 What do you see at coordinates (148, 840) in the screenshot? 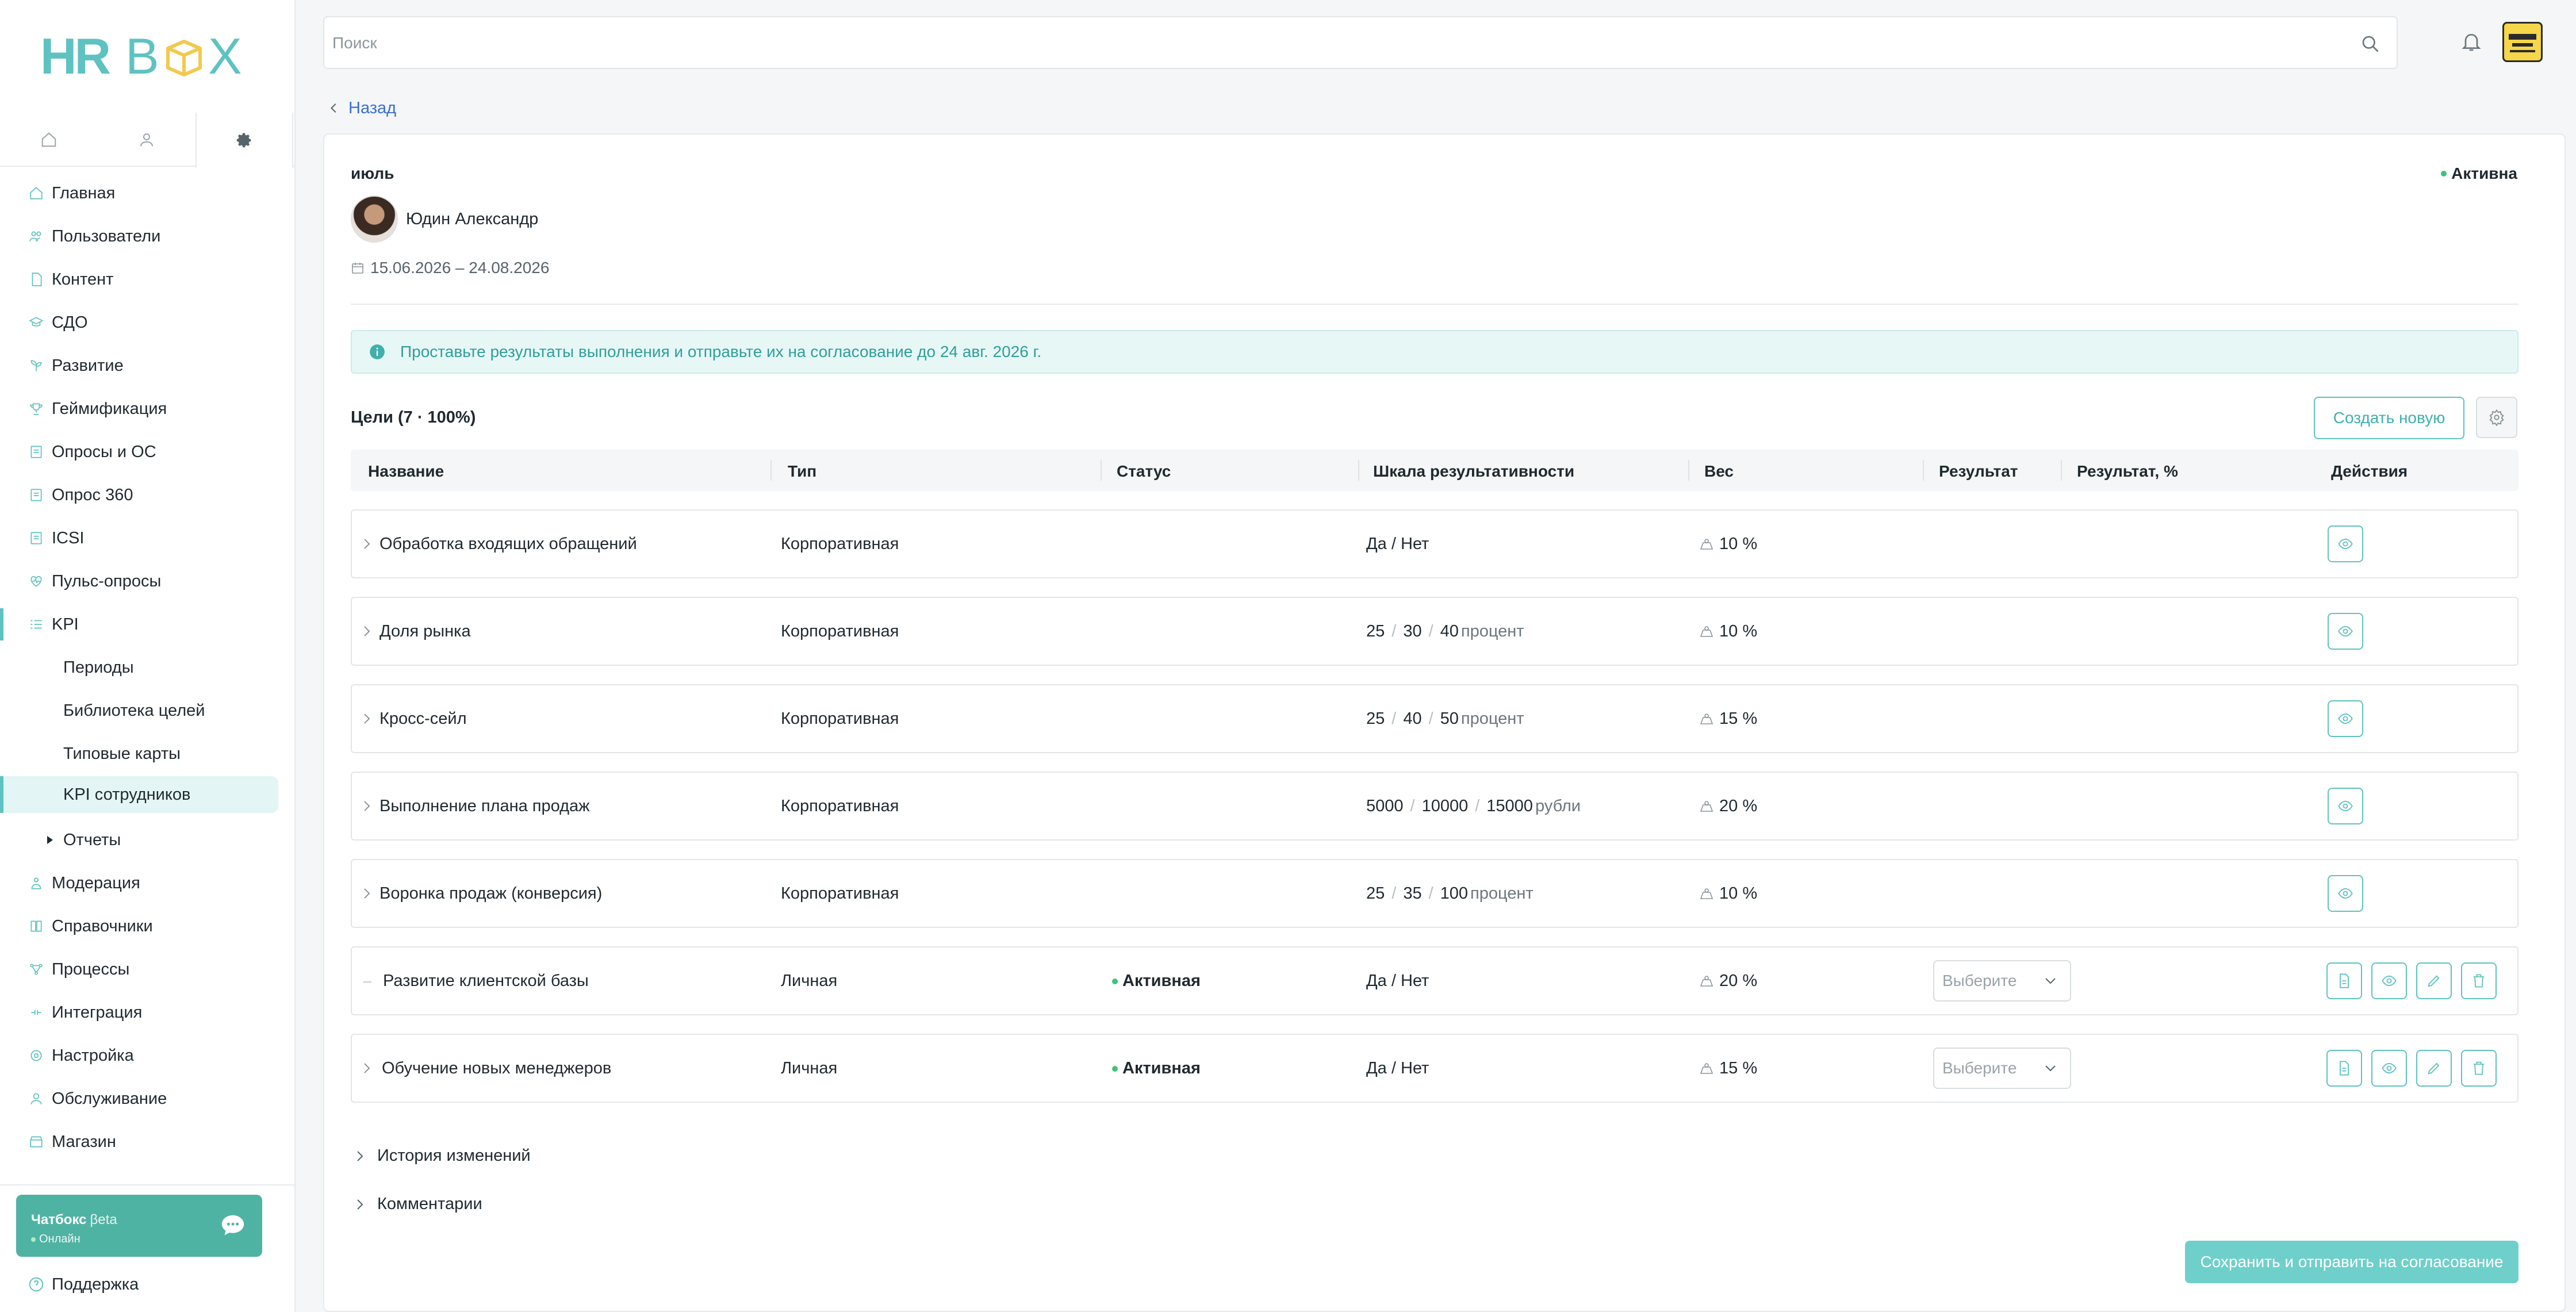
I see `sidebar-item-reports: Отчеты` at bounding box center [148, 840].